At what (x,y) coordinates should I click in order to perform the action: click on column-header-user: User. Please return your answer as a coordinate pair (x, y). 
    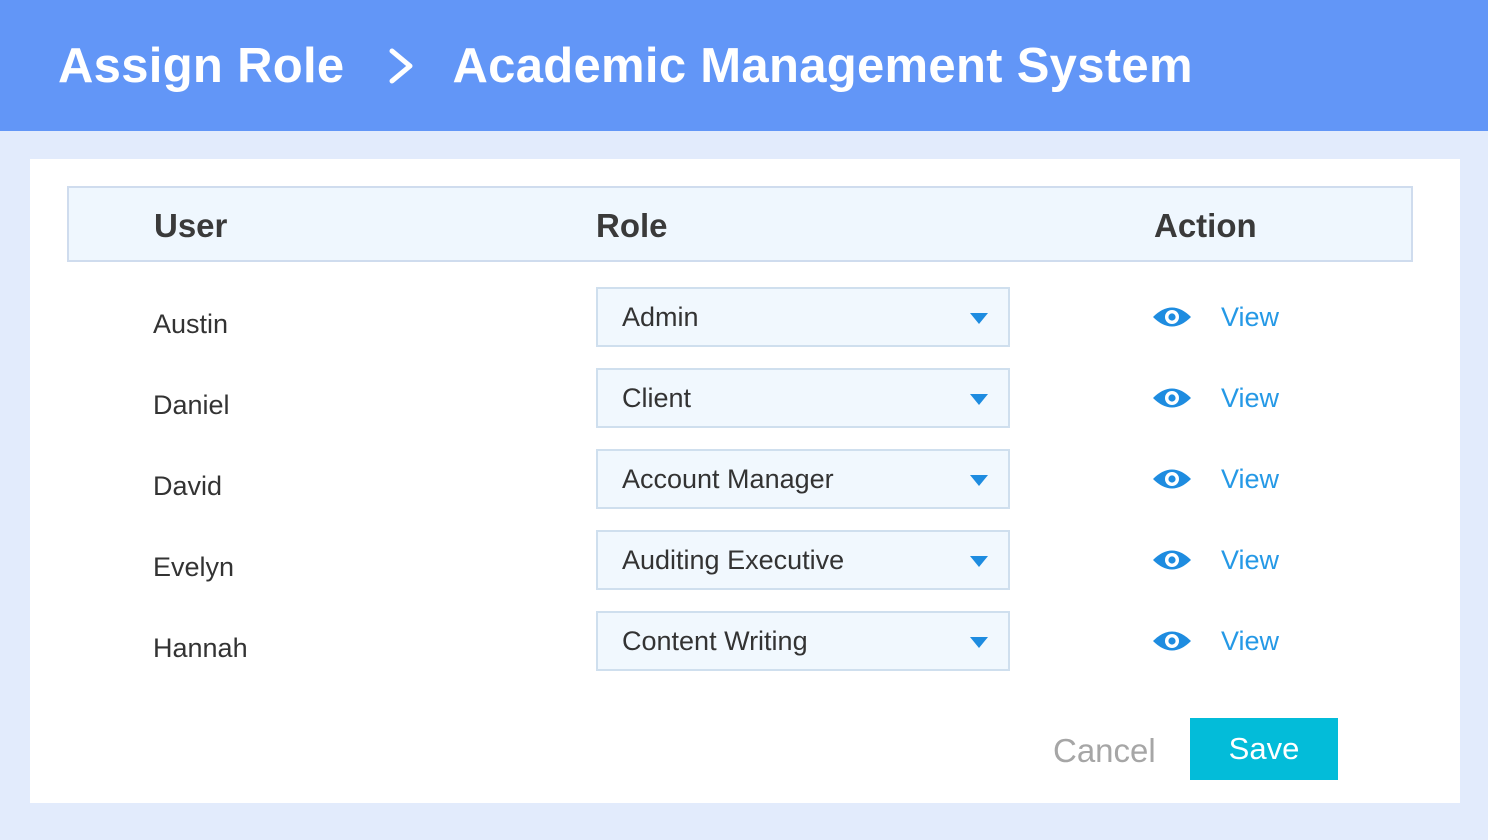
    Looking at the image, I should click on (191, 225).